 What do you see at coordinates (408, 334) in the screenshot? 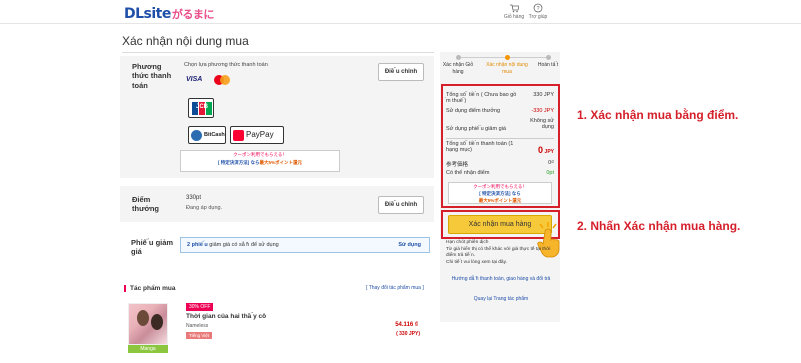
I see `work-price-jpy: ( 330 JPY)` at bounding box center [408, 334].